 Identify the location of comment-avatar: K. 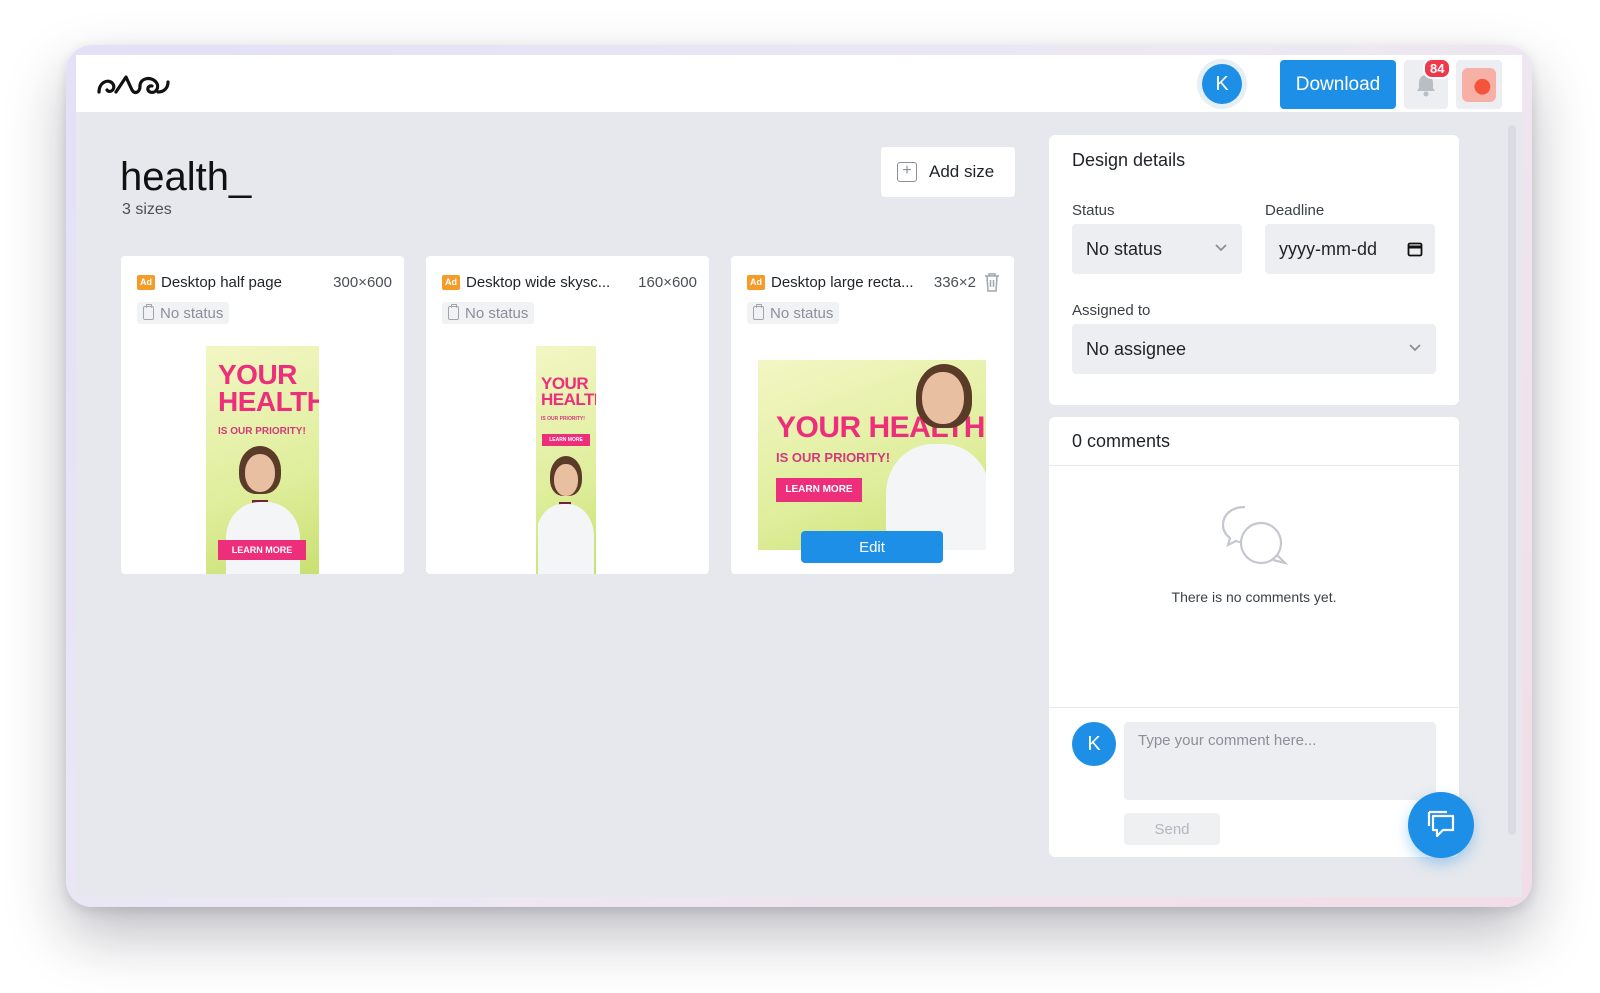
(1094, 744).